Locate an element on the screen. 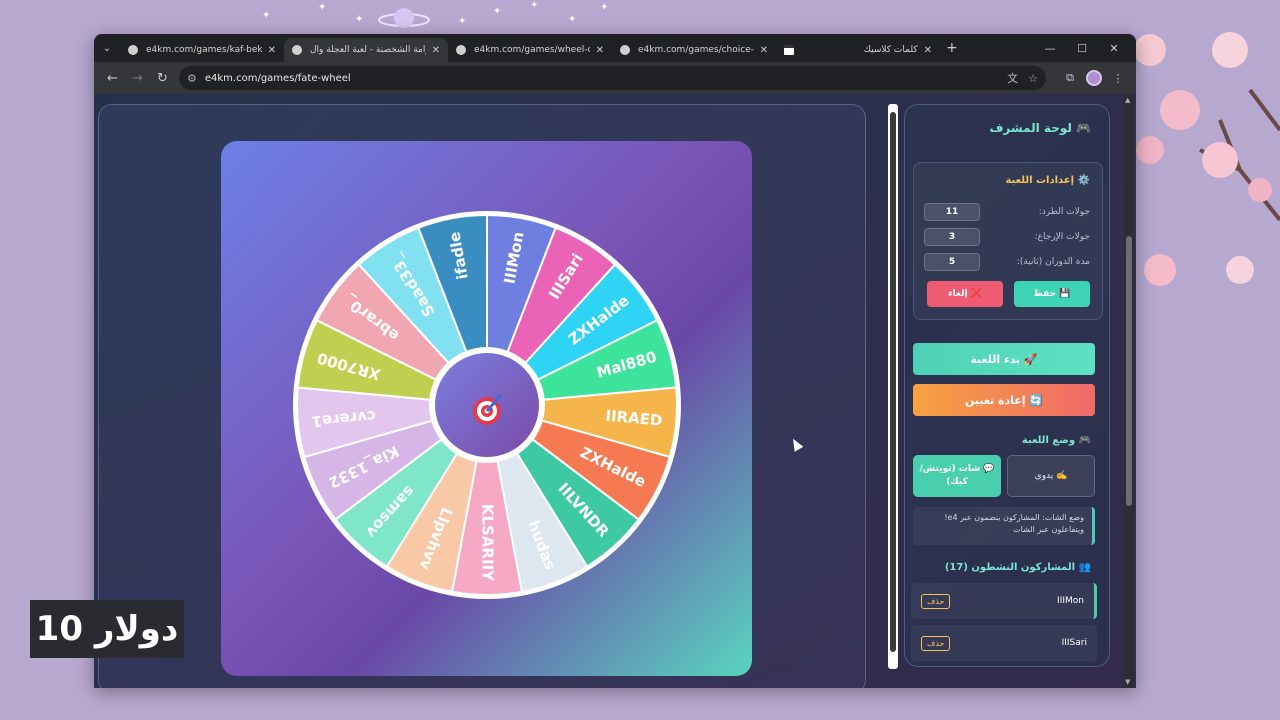  spin-duration-input: 5 is located at coordinates (952, 262).